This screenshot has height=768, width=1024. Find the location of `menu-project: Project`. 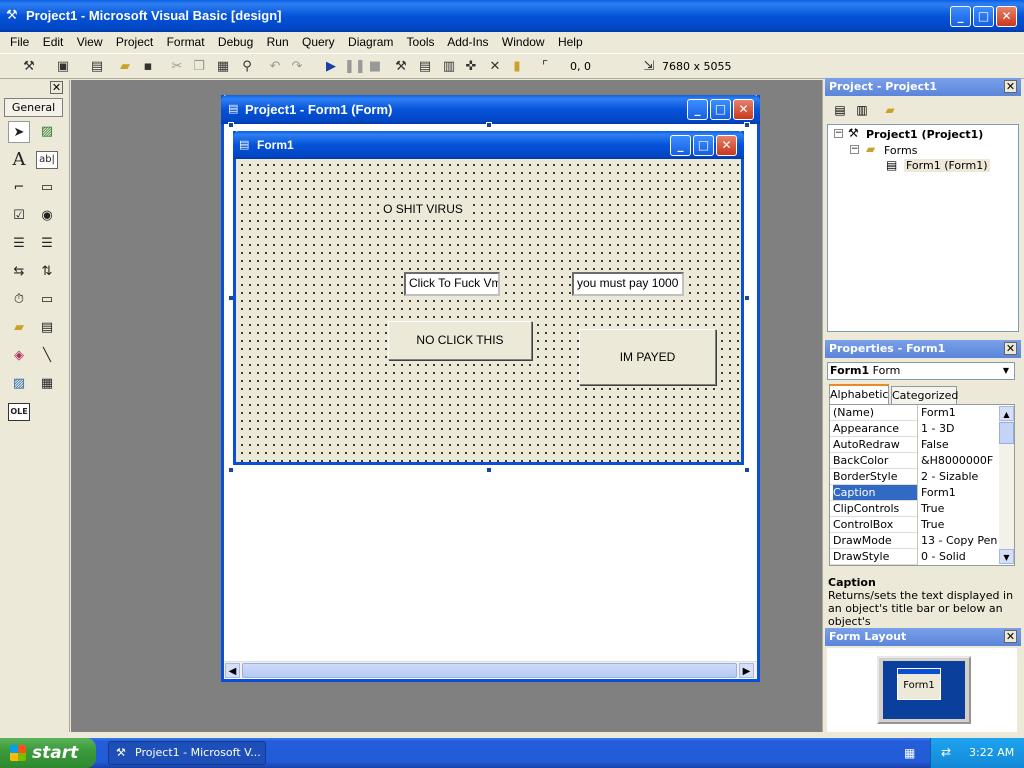

menu-project: Project is located at coordinates (134, 42).